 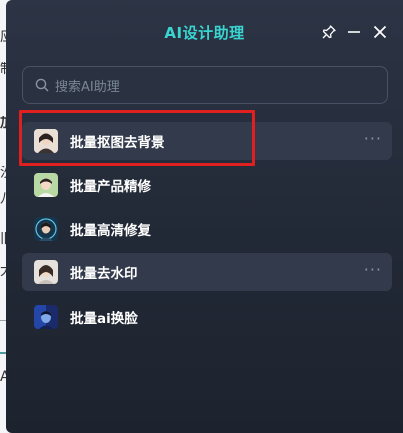 I want to click on pin-button, so click(x=329, y=32).